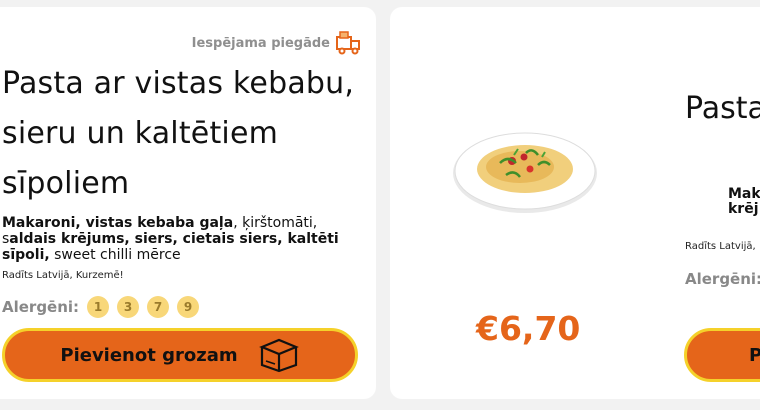 This screenshot has width=760, height=410. Describe the element at coordinates (63, 275) in the screenshot. I see `product-origin: Radīts Latvijā, Kurzemē!` at that location.